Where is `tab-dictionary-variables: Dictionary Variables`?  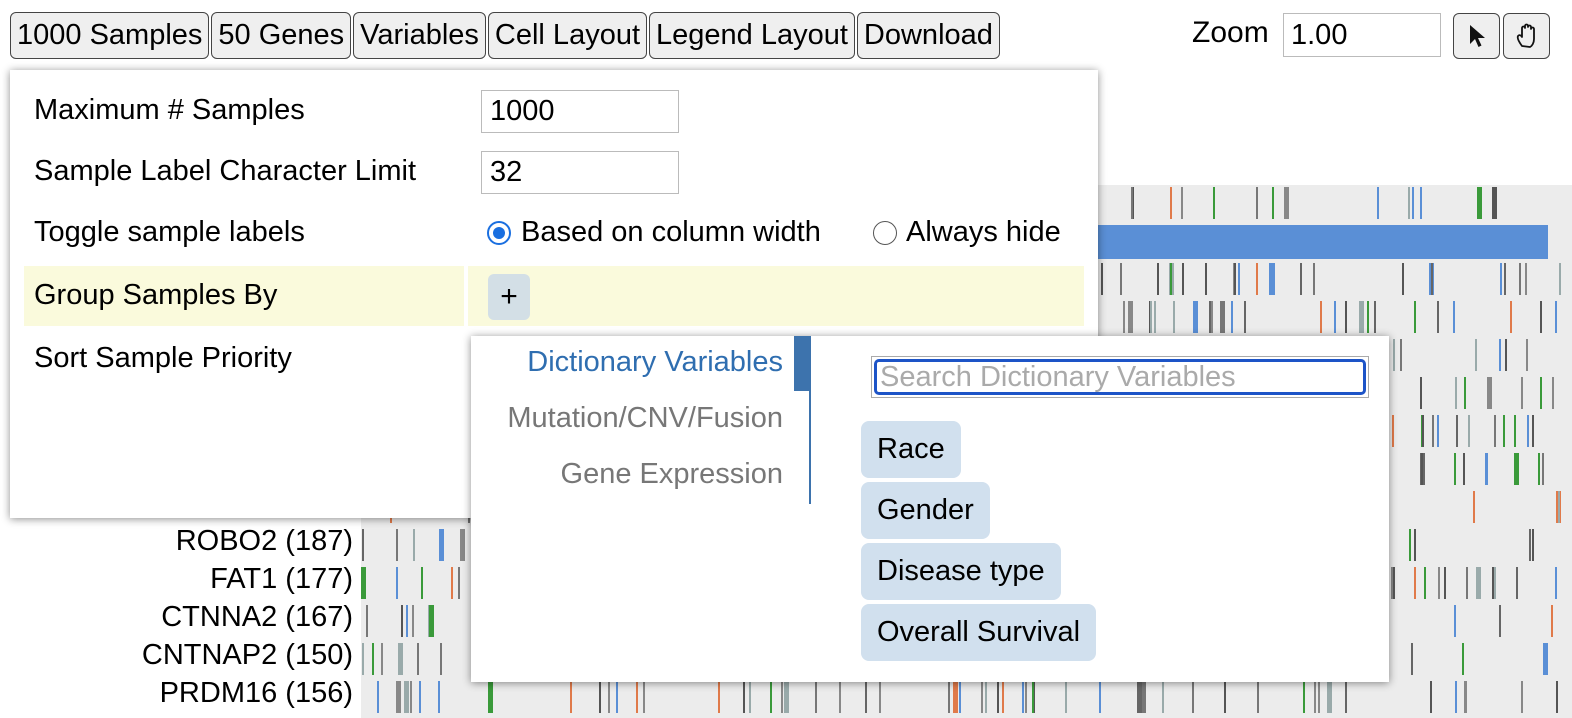 tab-dictionary-variables: Dictionary Variables is located at coordinates (655, 362).